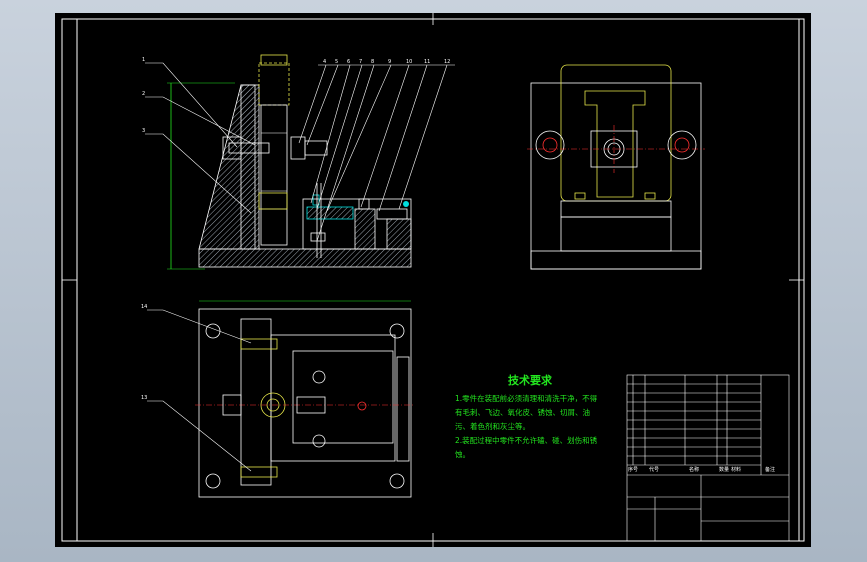 The width and height of the screenshot is (867, 562). What do you see at coordinates (492, 426) in the screenshot?
I see `technical-requirement-line: 污、着色剂和灰尘等。` at bounding box center [492, 426].